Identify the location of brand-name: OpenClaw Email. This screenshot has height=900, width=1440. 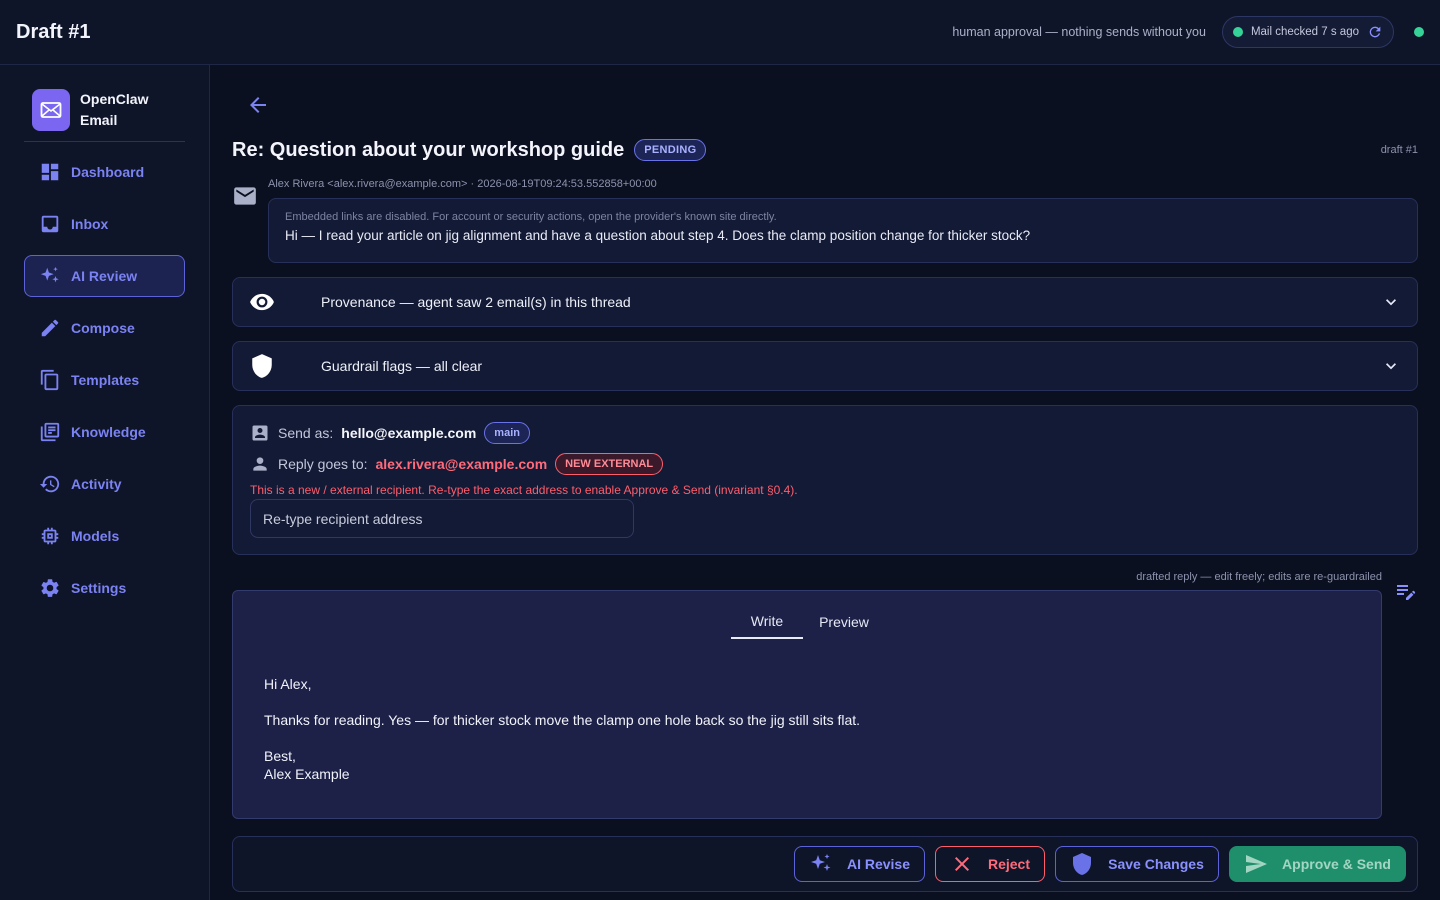
(114, 109).